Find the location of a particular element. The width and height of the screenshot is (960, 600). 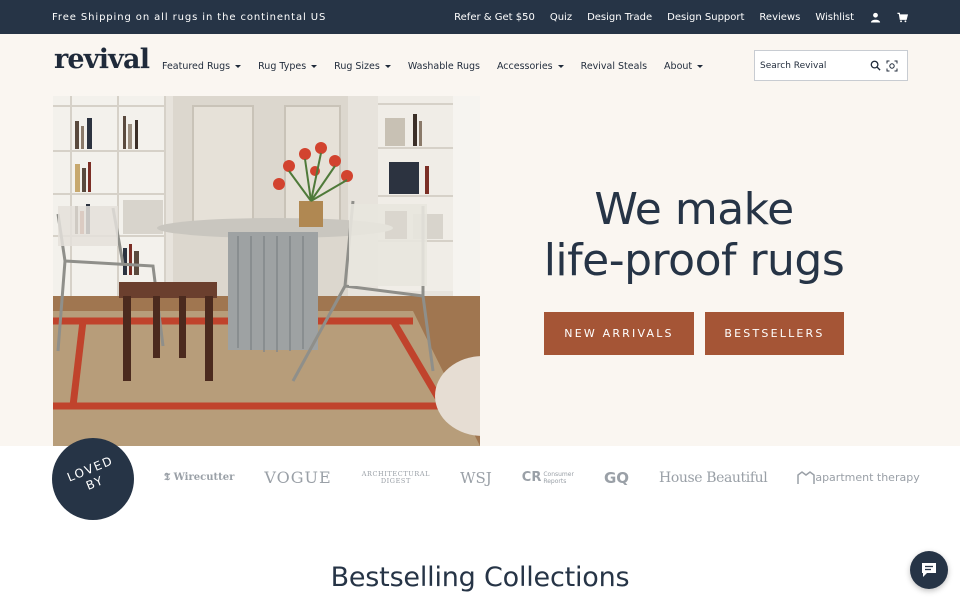

wsj-logo: WSJ is located at coordinates (476, 477).